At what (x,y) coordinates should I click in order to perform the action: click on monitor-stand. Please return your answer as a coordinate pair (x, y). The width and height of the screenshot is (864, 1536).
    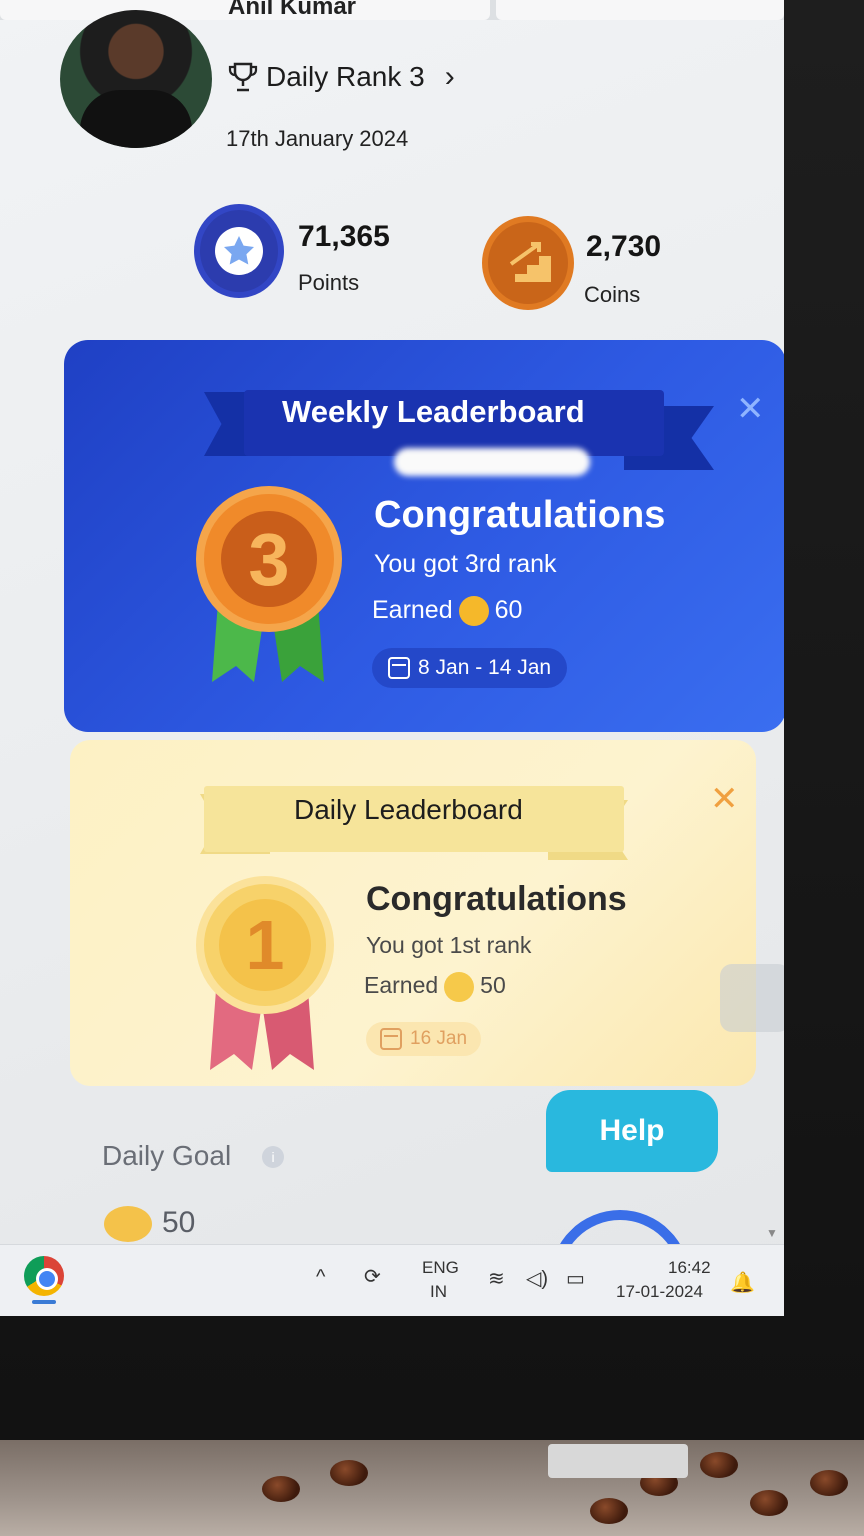
    Looking at the image, I should click on (618, 1461).